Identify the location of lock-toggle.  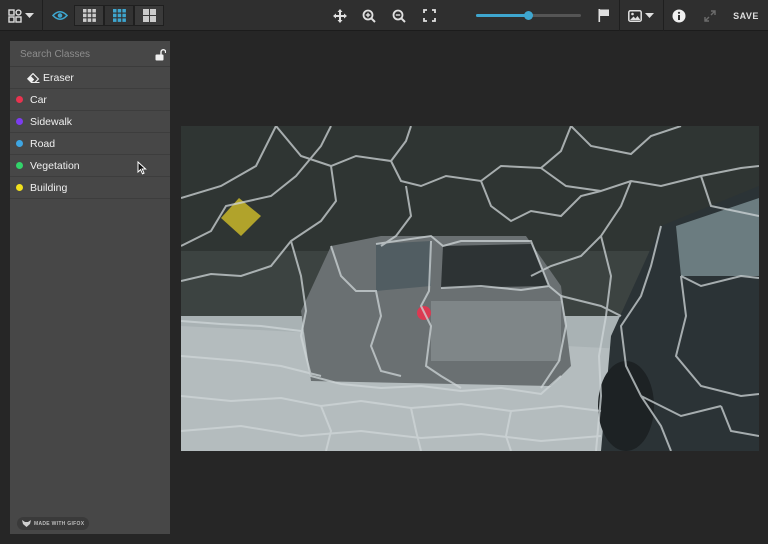
(161, 57).